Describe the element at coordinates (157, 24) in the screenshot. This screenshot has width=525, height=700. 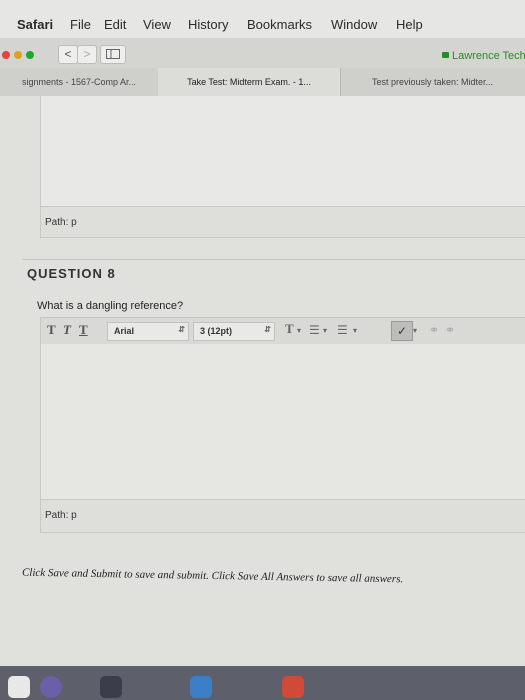
I see `menu-view: View` at that location.